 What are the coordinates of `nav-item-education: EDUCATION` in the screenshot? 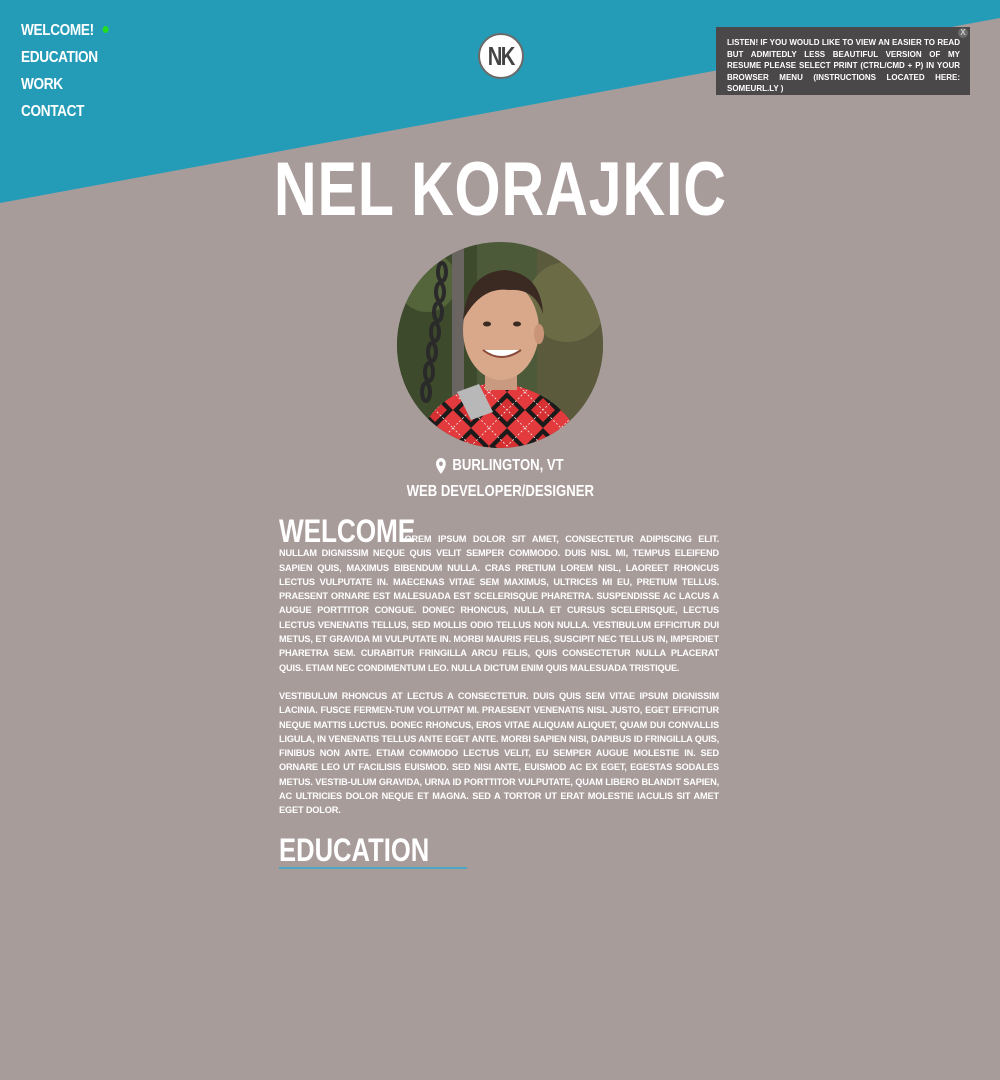 It's located at (64, 57).